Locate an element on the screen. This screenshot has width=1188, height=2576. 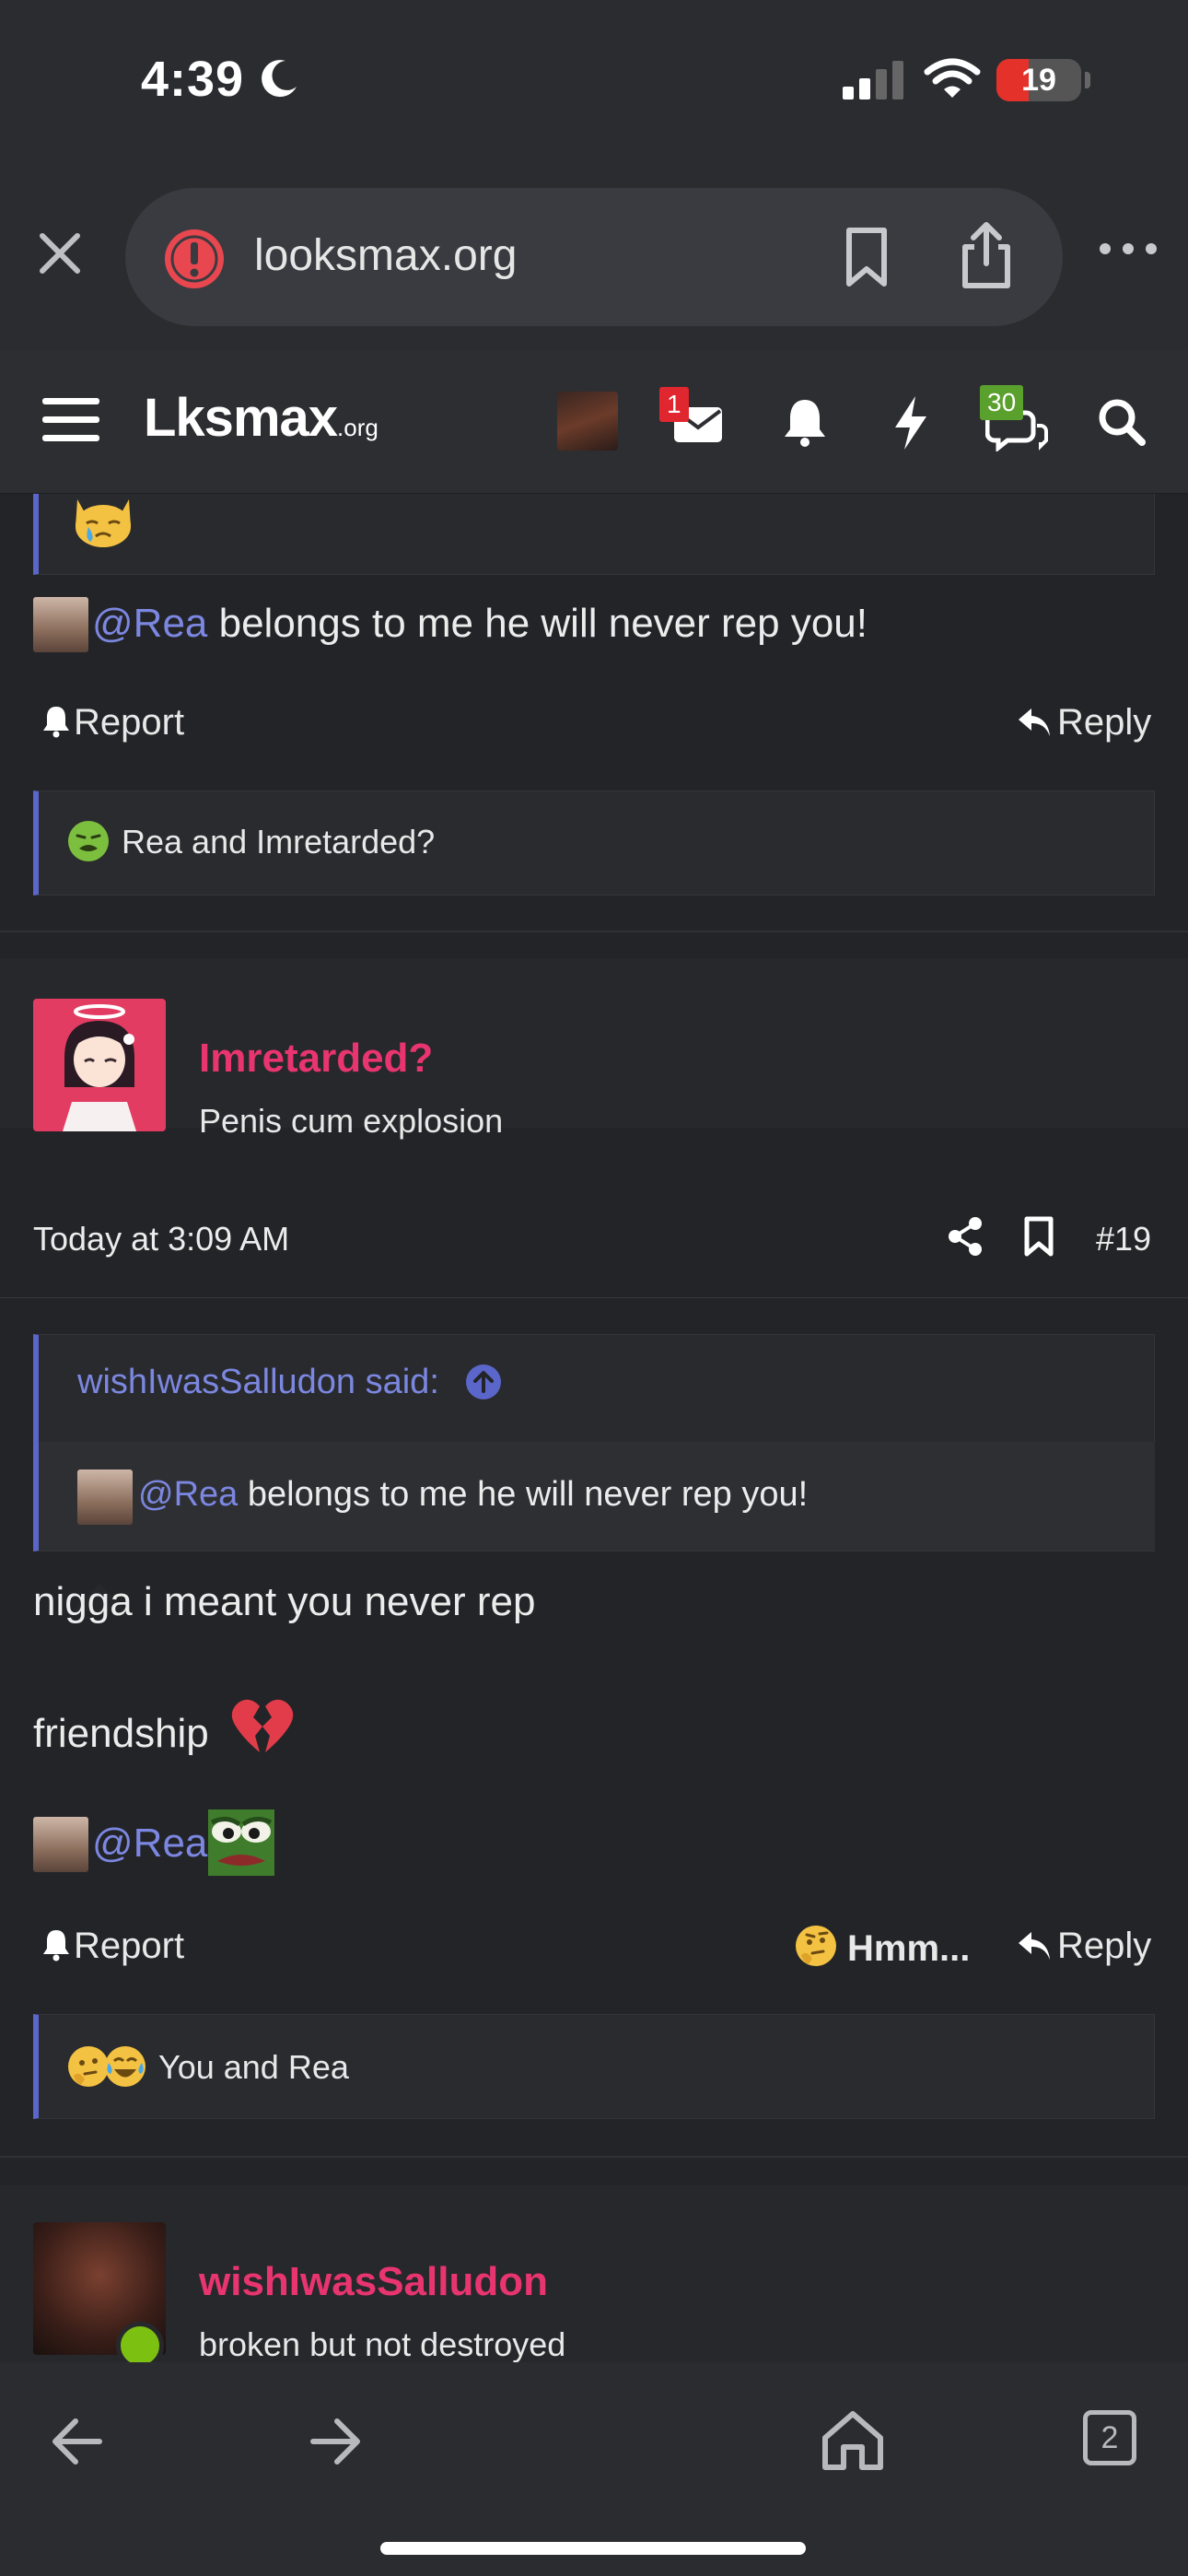
sick-face-emoji-icon is located at coordinates (88, 841).